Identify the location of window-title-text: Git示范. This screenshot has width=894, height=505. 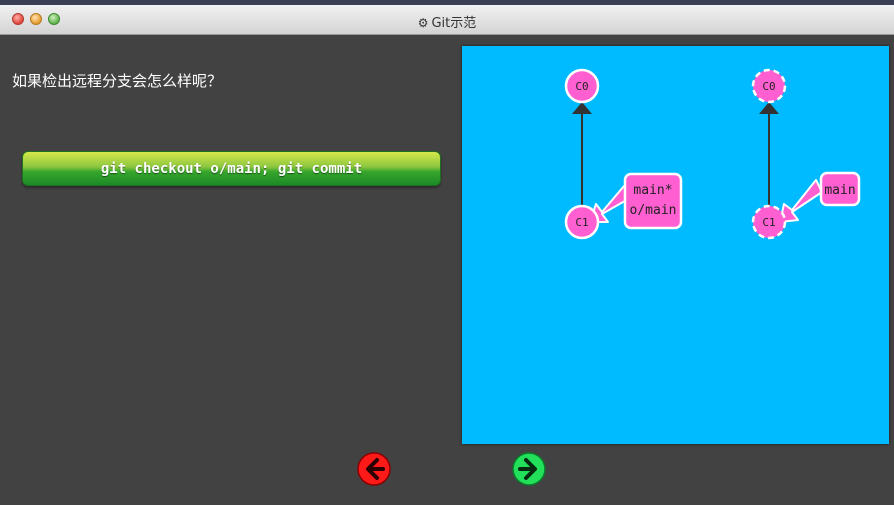
(454, 23).